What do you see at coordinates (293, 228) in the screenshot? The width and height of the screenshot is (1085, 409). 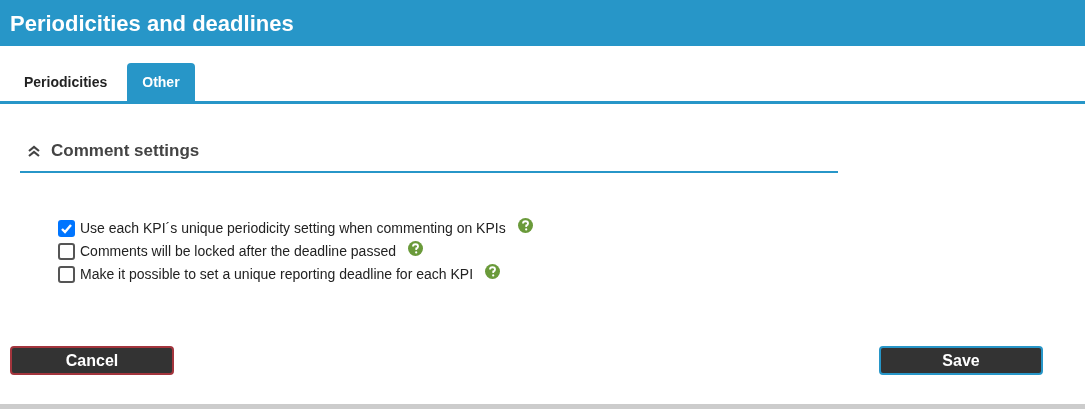 I see `option-label: Use each KPI´s unique periodicity setting when commenting on KPIs` at bounding box center [293, 228].